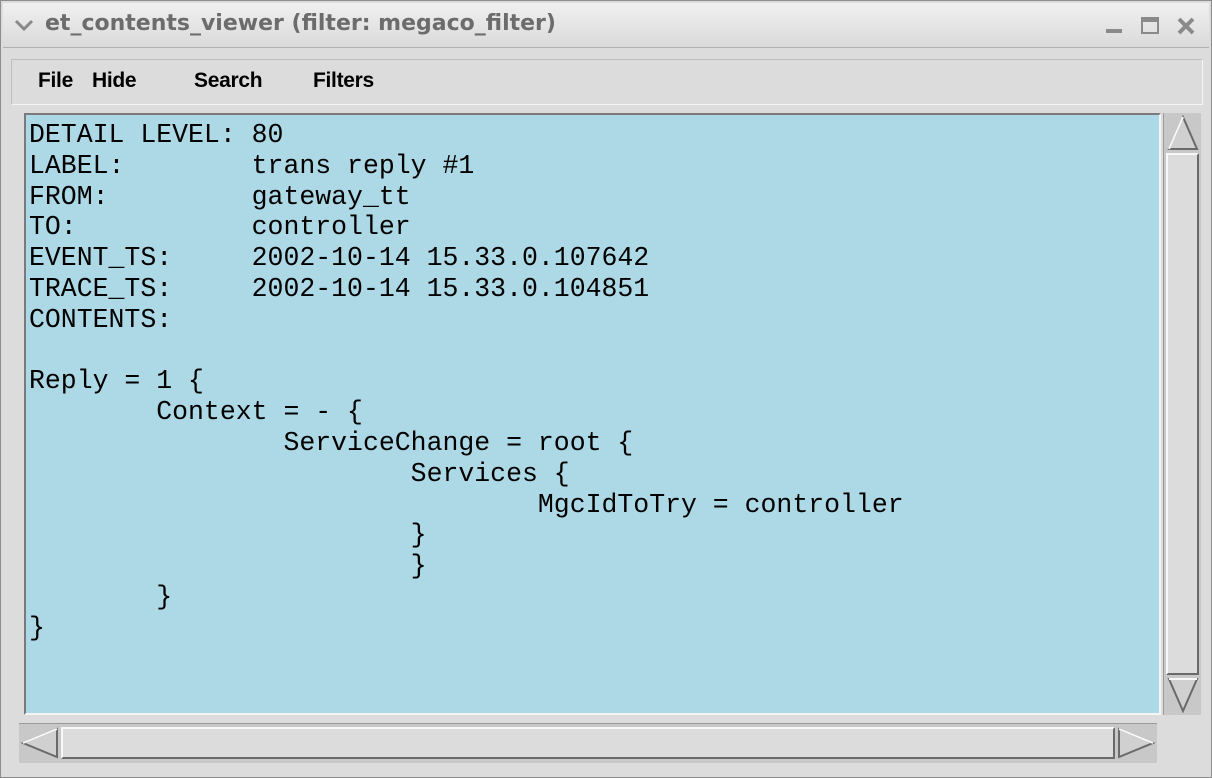 Image resolution: width=1212 pixels, height=778 pixels. What do you see at coordinates (1150, 26) in the screenshot?
I see `maximize-icon` at bounding box center [1150, 26].